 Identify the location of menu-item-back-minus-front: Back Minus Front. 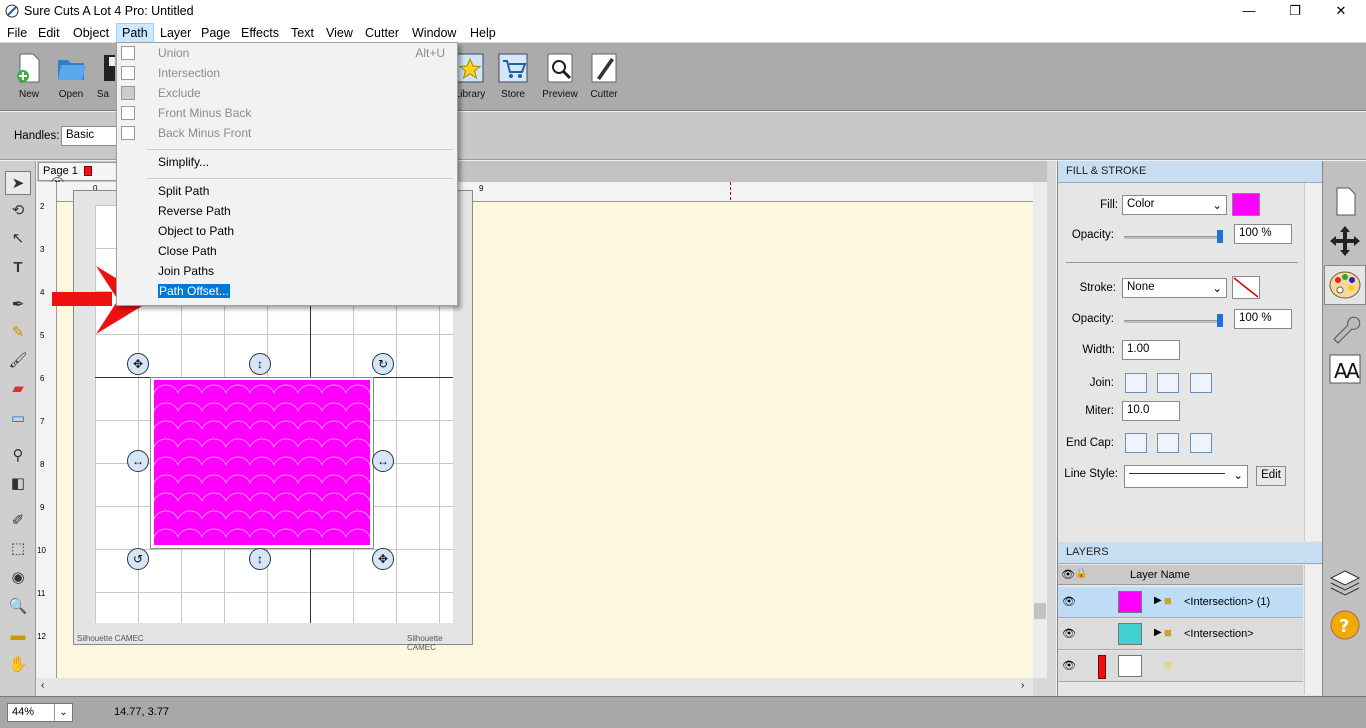
(287, 133).